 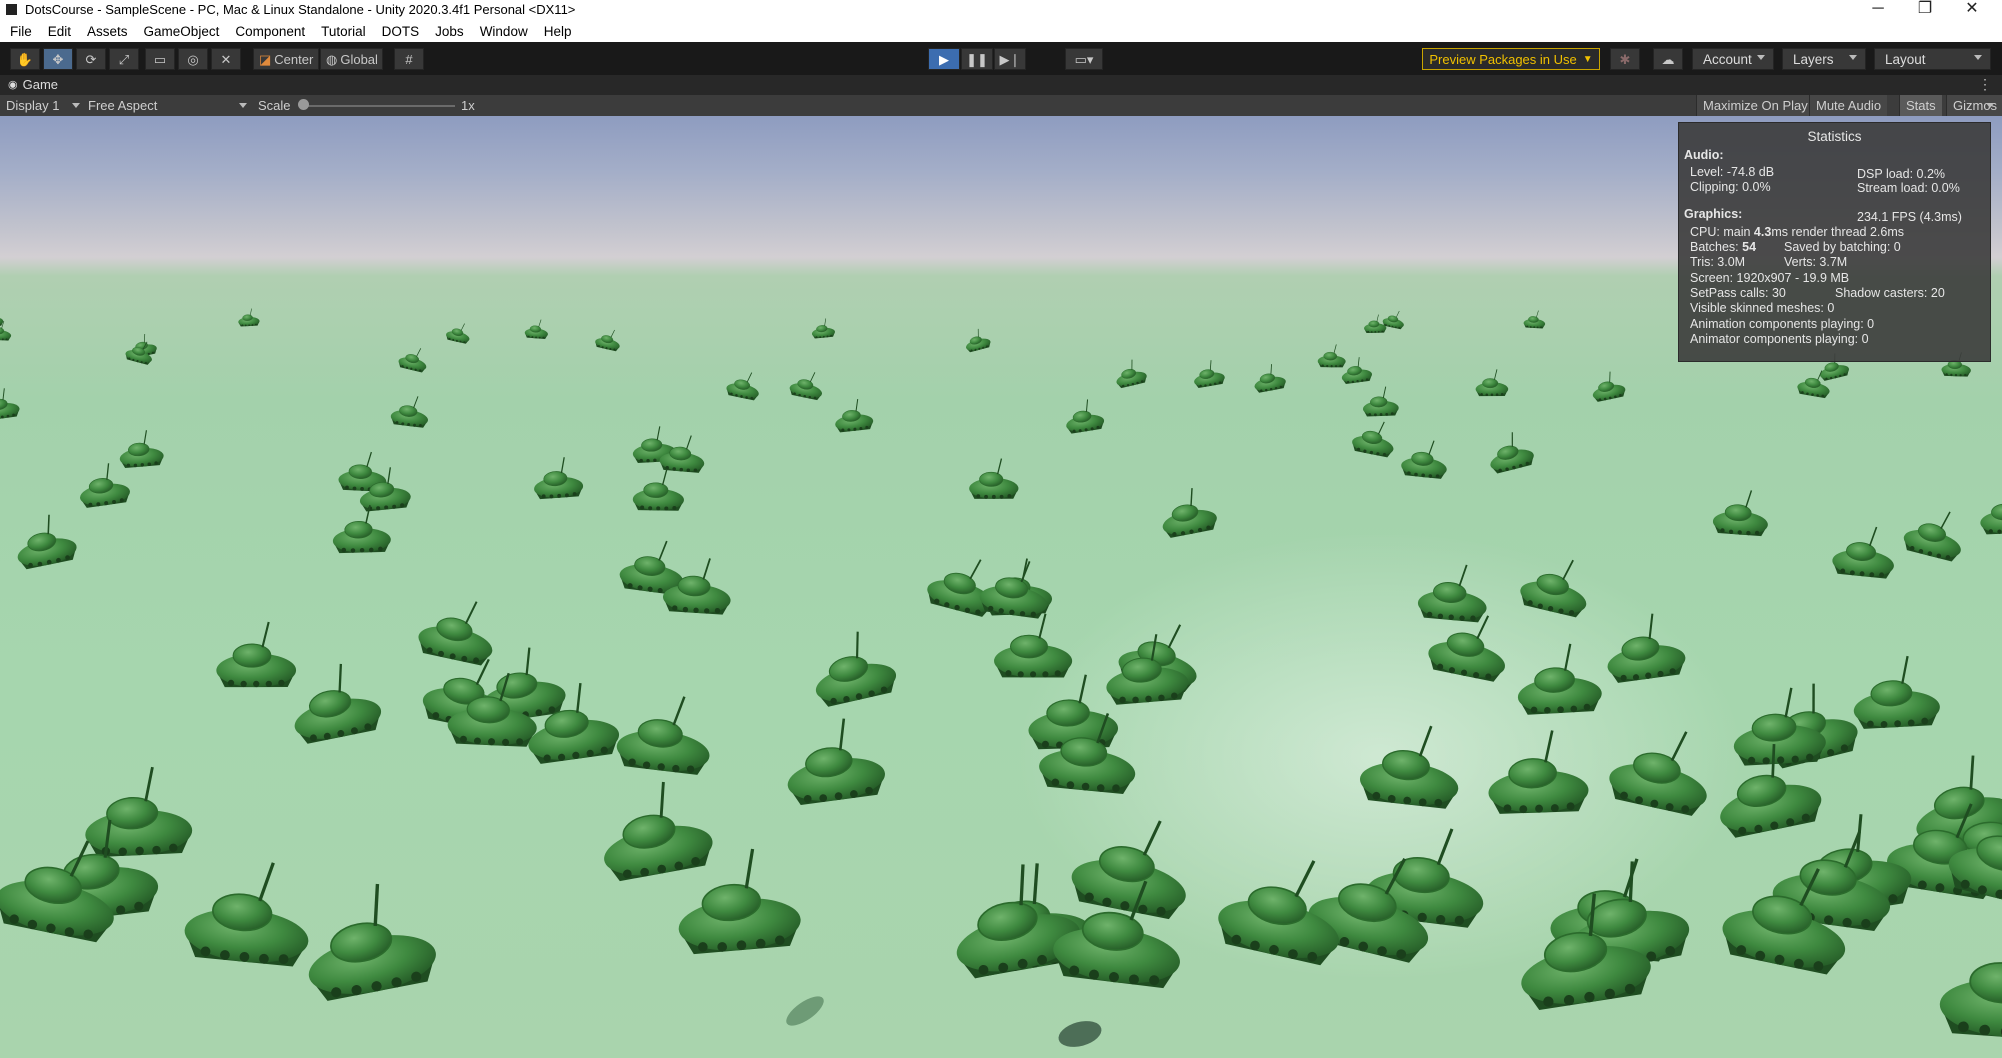 I want to click on tris-count: Tris: 3.0M, so click(x=1718, y=262).